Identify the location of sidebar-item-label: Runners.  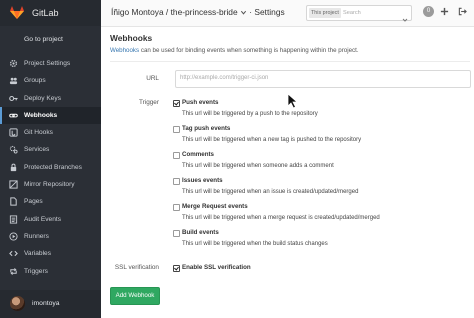
(36, 236).